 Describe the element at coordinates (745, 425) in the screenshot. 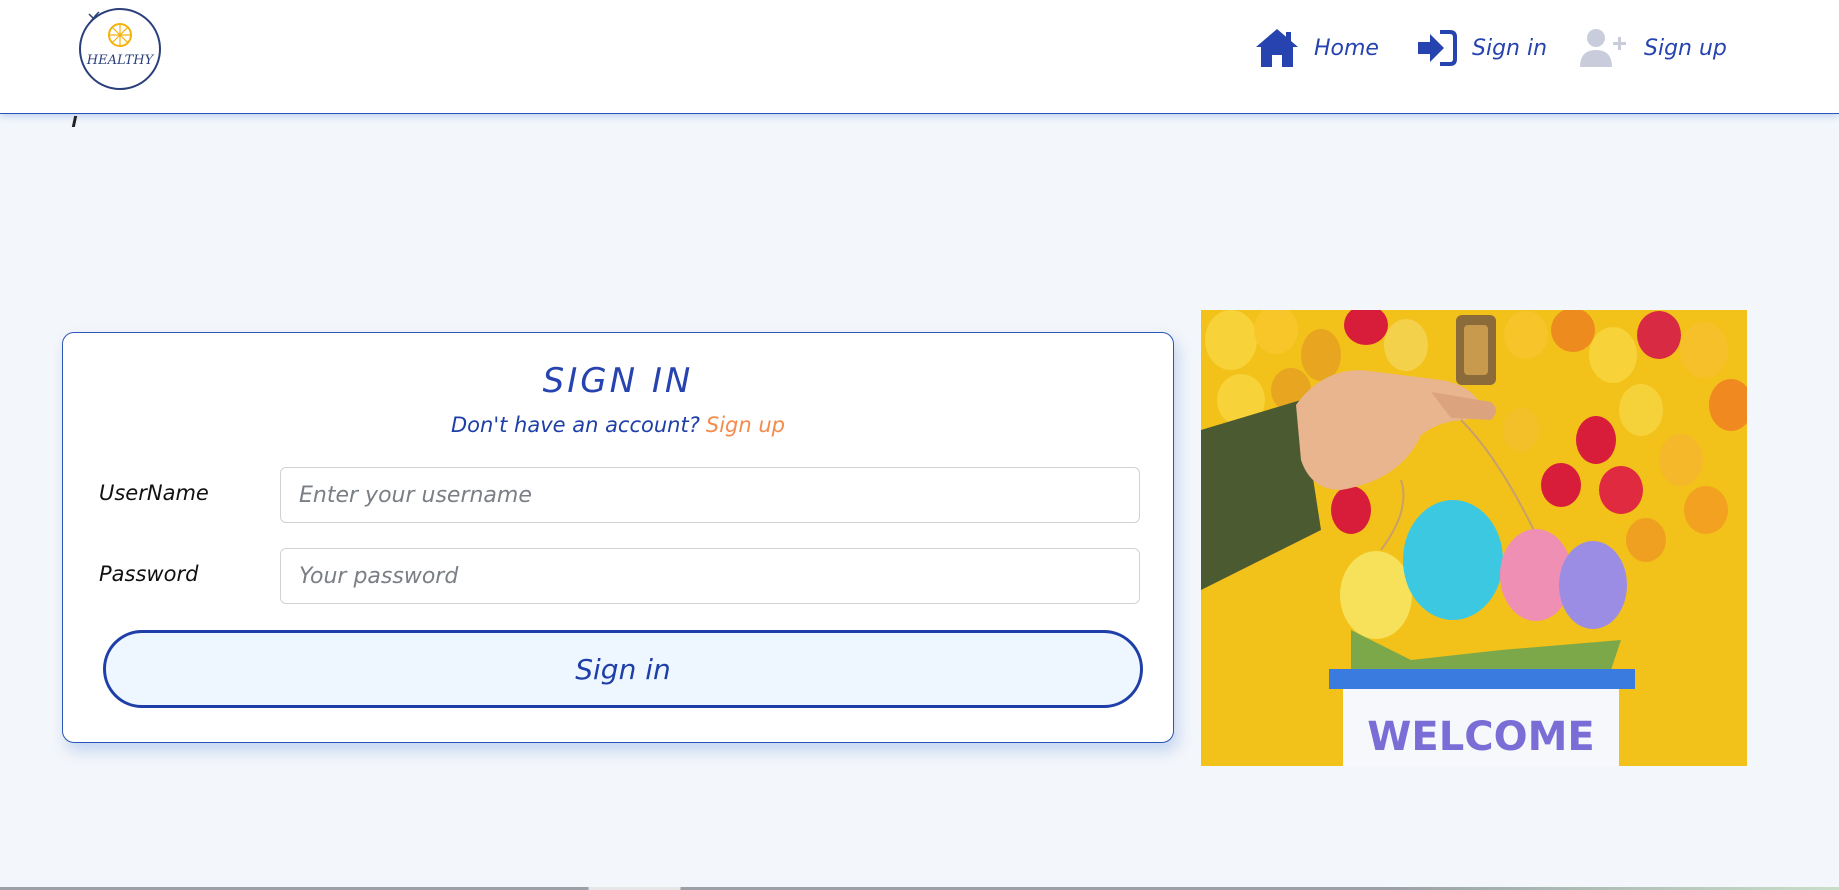

I see `signup-link: Sign up` at that location.